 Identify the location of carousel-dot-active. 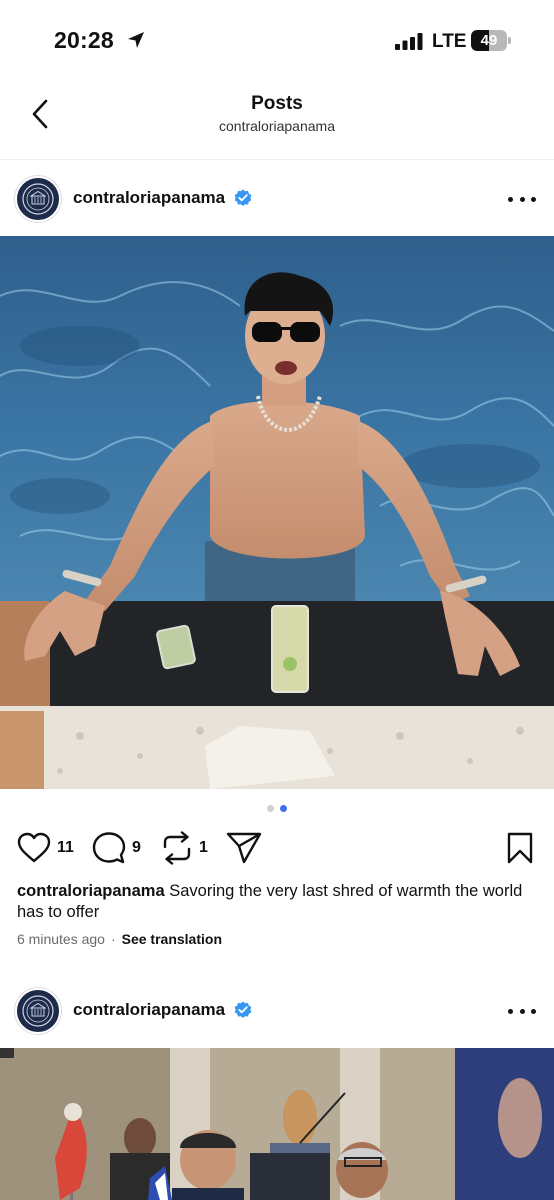
(283, 808).